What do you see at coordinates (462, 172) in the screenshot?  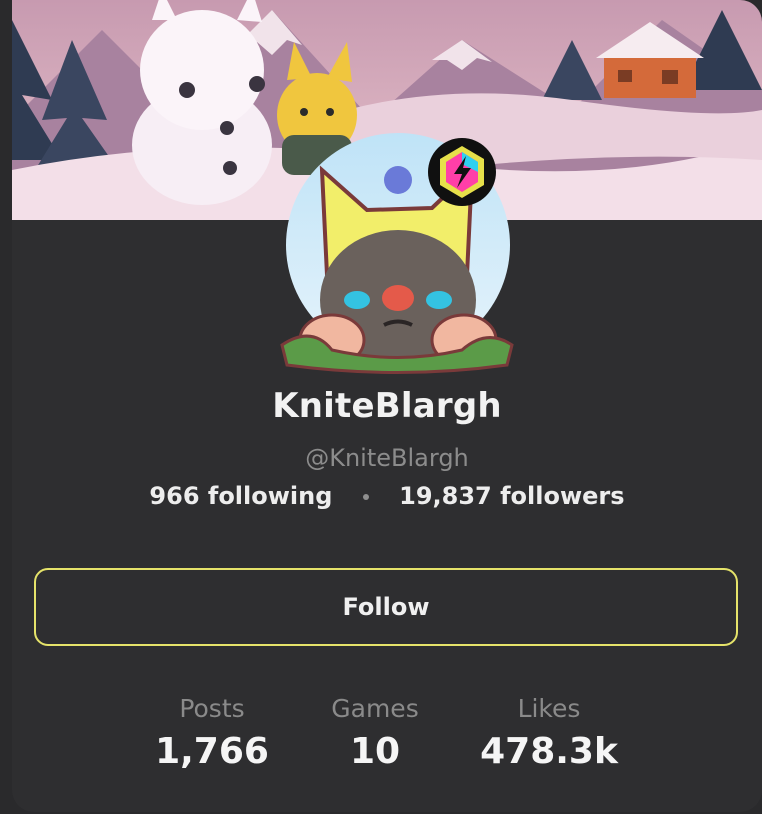 I see `lightning-hexagon-badge-icon` at bounding box center [462, 172].